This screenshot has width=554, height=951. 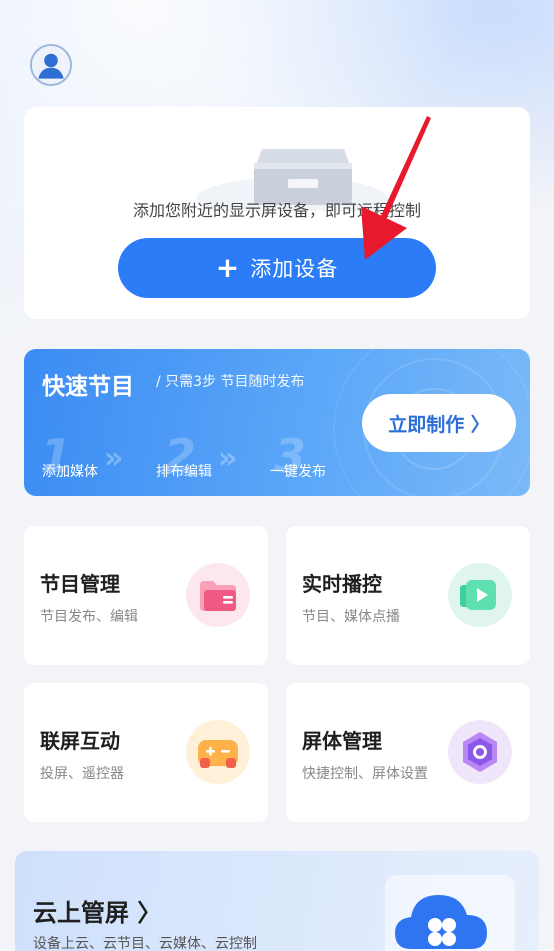 I want to click on plus-icon: +, so click(x=228, y=267).